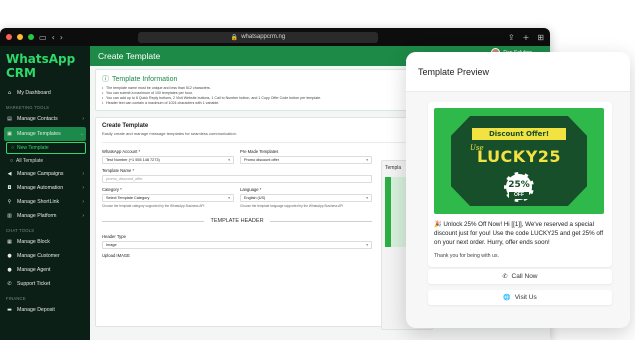 This screenshot has height=340, width=635. Describe the element at coordinates (28, 107) in the screenshot. I see `sidebar-section-marketing: MARKETING TOOLS` at that location.